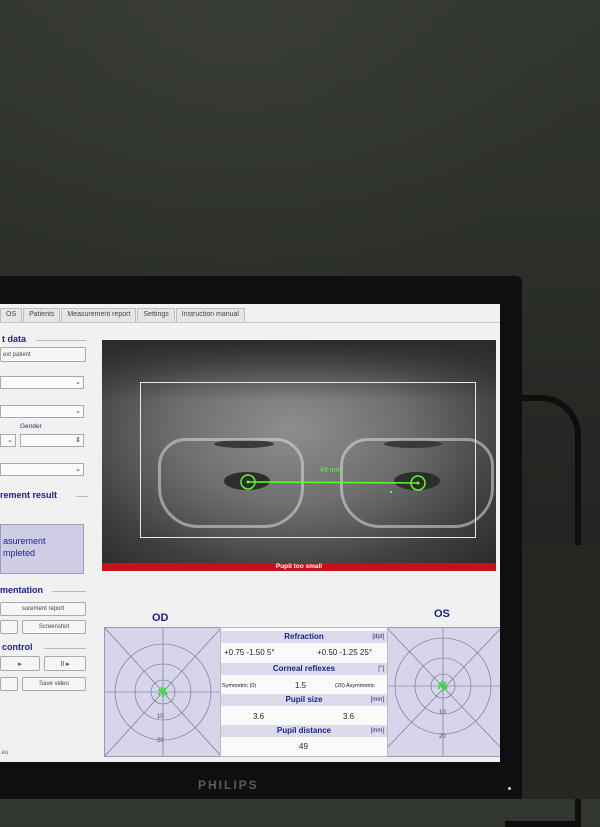  What do you see at coordinates (54, 684) in the screenshot?
I see `save-video-button: Save video` at bounding box center [54, 684].